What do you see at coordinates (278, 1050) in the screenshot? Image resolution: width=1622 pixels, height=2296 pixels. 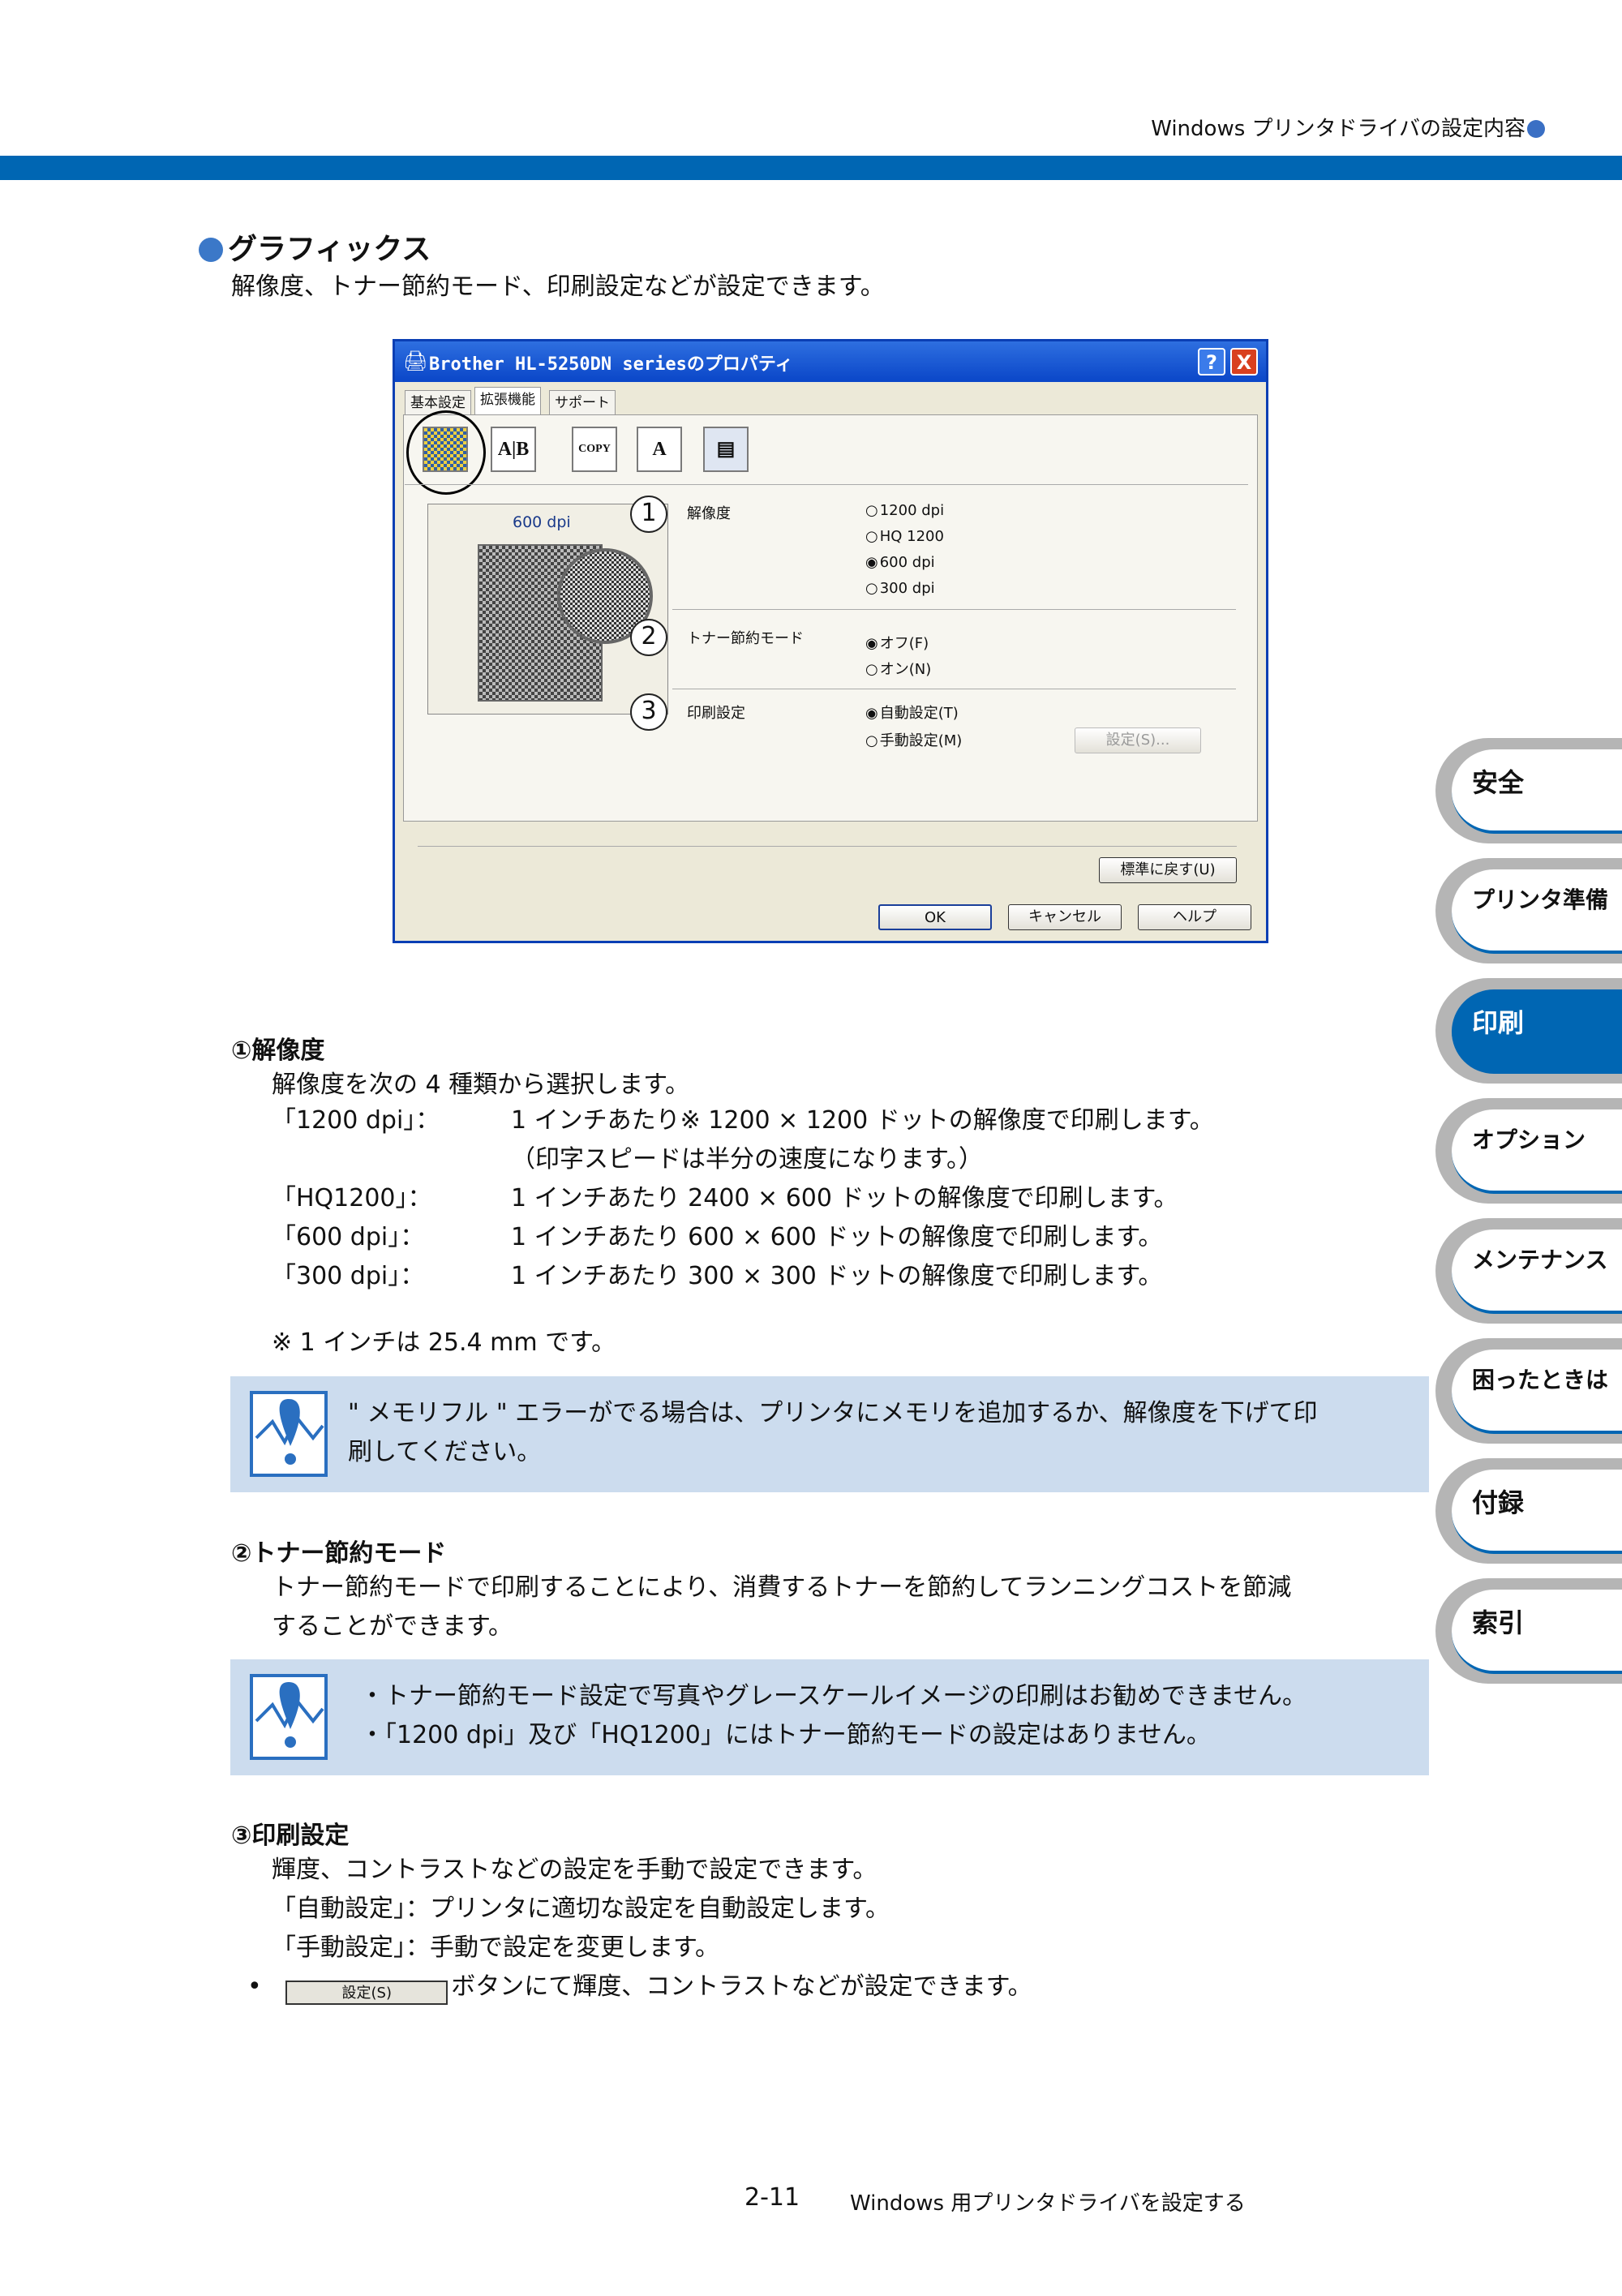 I see `resolution-heading: ①解像度` at bounding box center [278, 1050].